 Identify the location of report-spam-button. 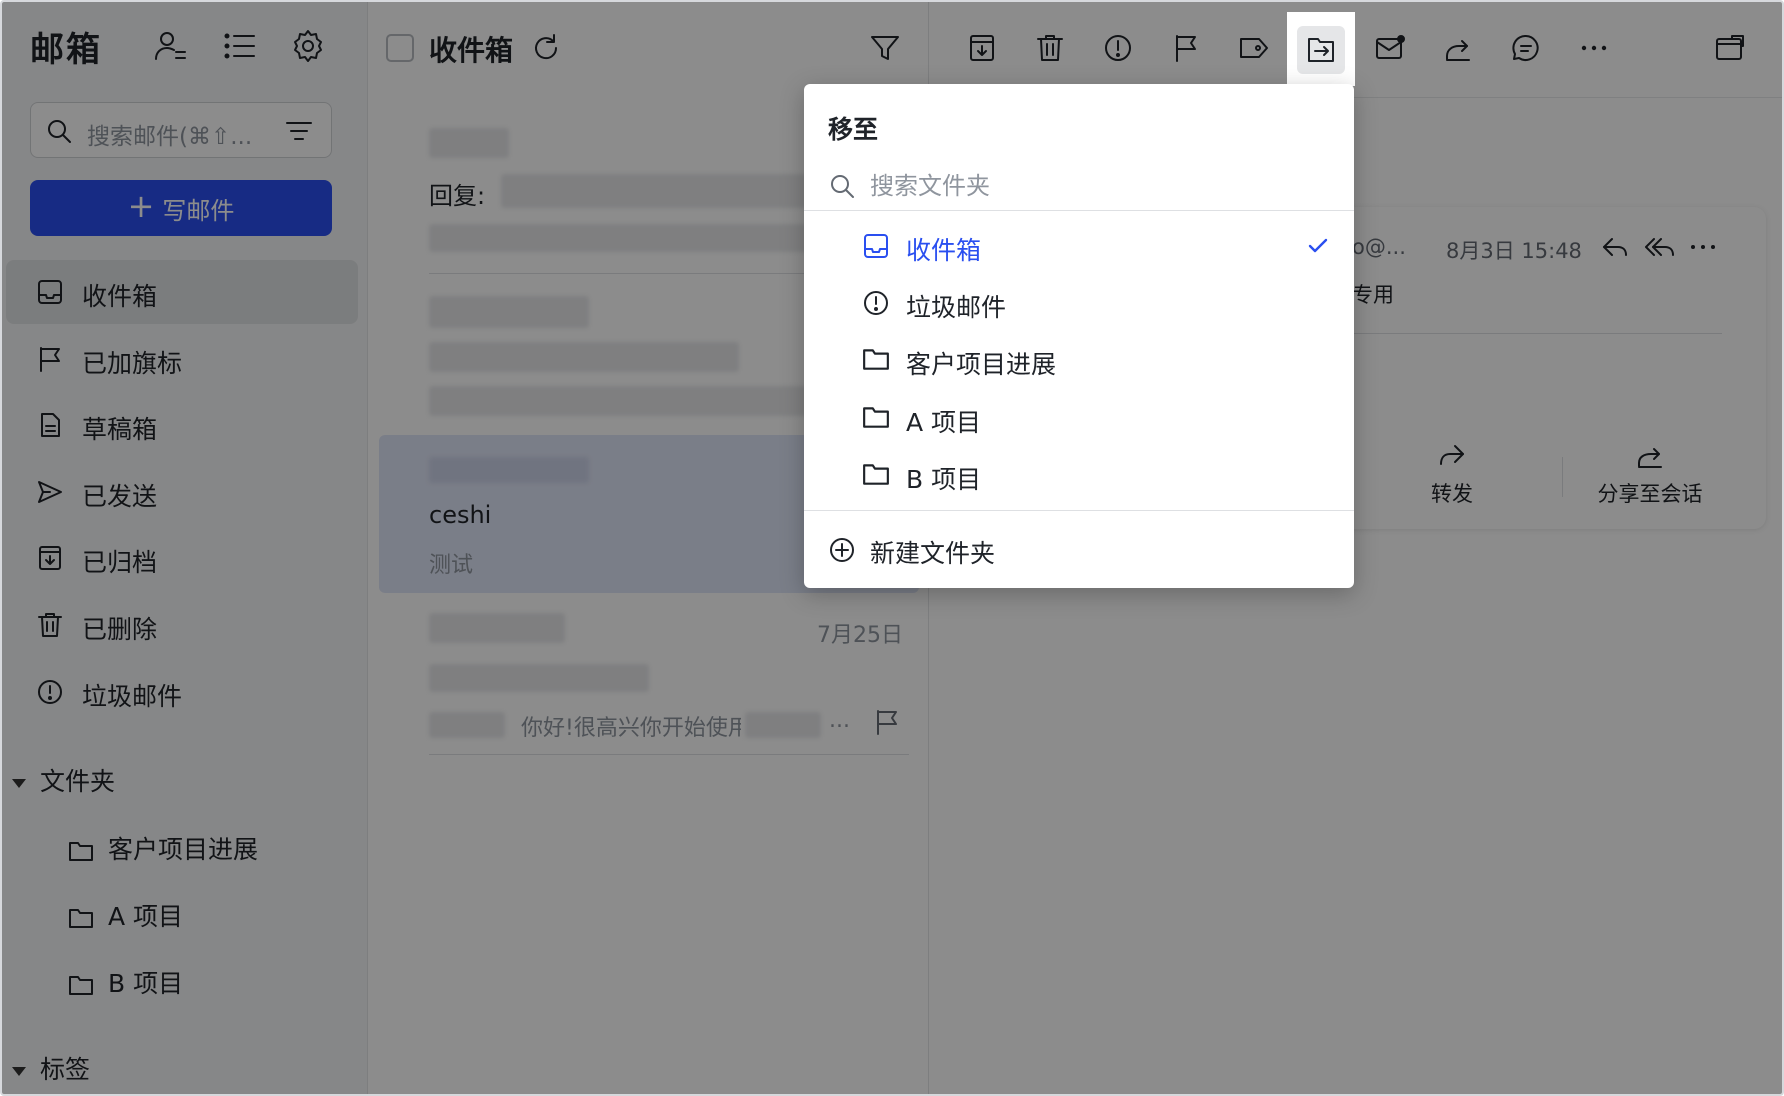
(1118, 48).